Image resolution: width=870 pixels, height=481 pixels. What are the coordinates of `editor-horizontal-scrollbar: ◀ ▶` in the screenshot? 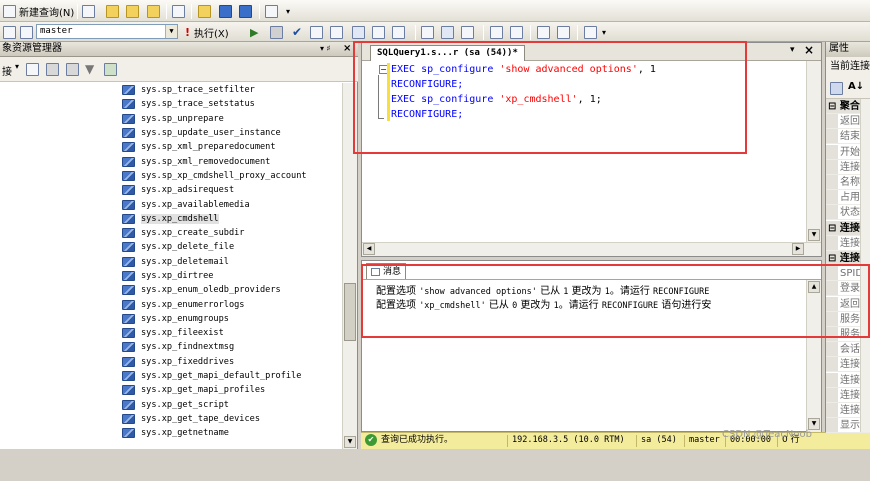 It's located at (591, 249).